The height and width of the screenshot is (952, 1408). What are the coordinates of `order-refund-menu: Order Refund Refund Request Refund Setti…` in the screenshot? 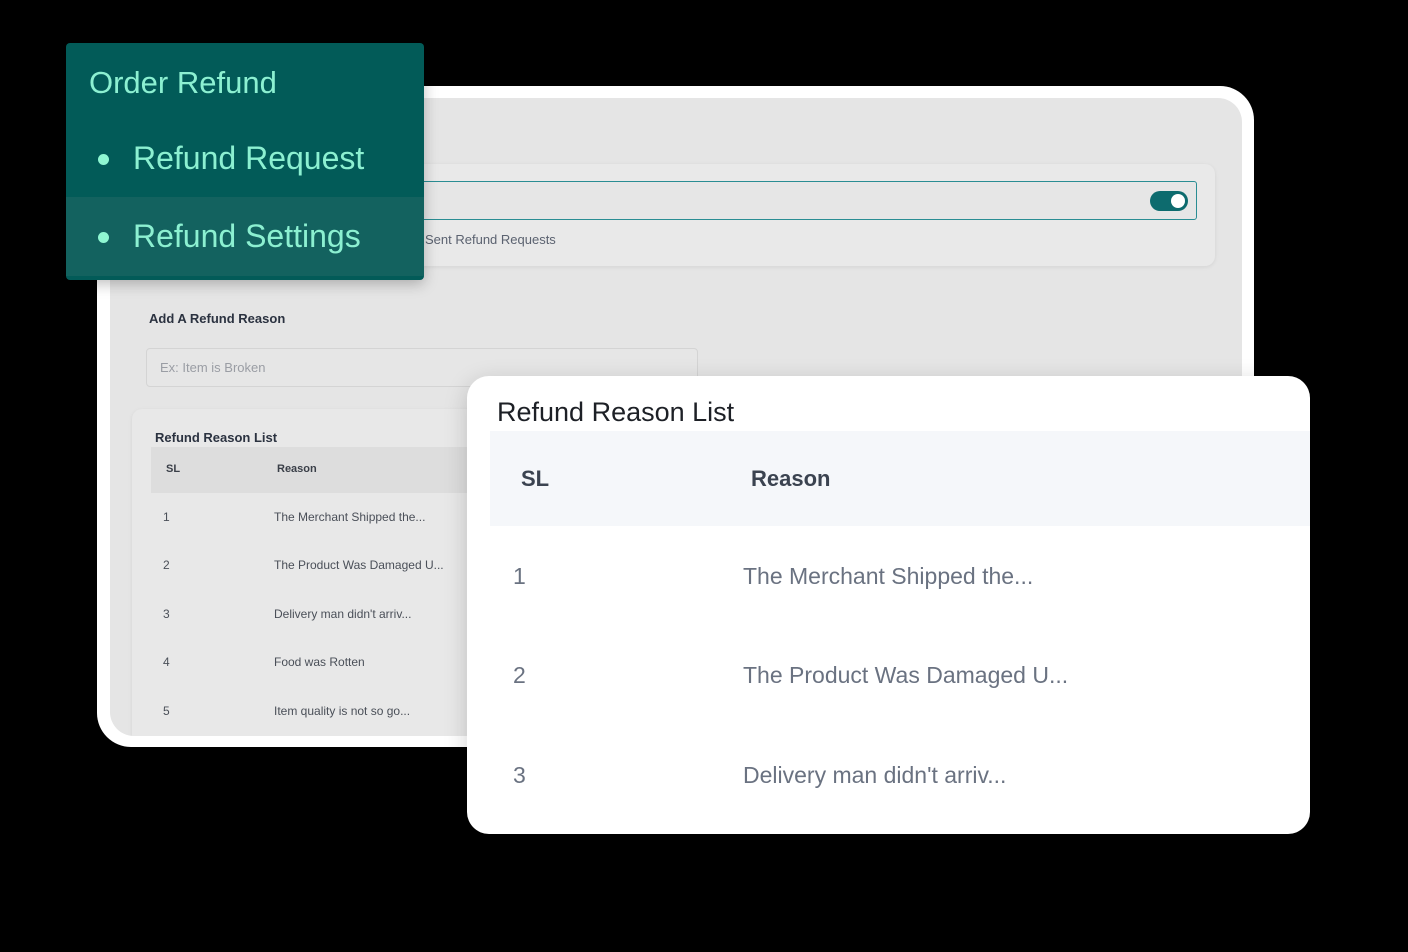 It's located at (245, 161).